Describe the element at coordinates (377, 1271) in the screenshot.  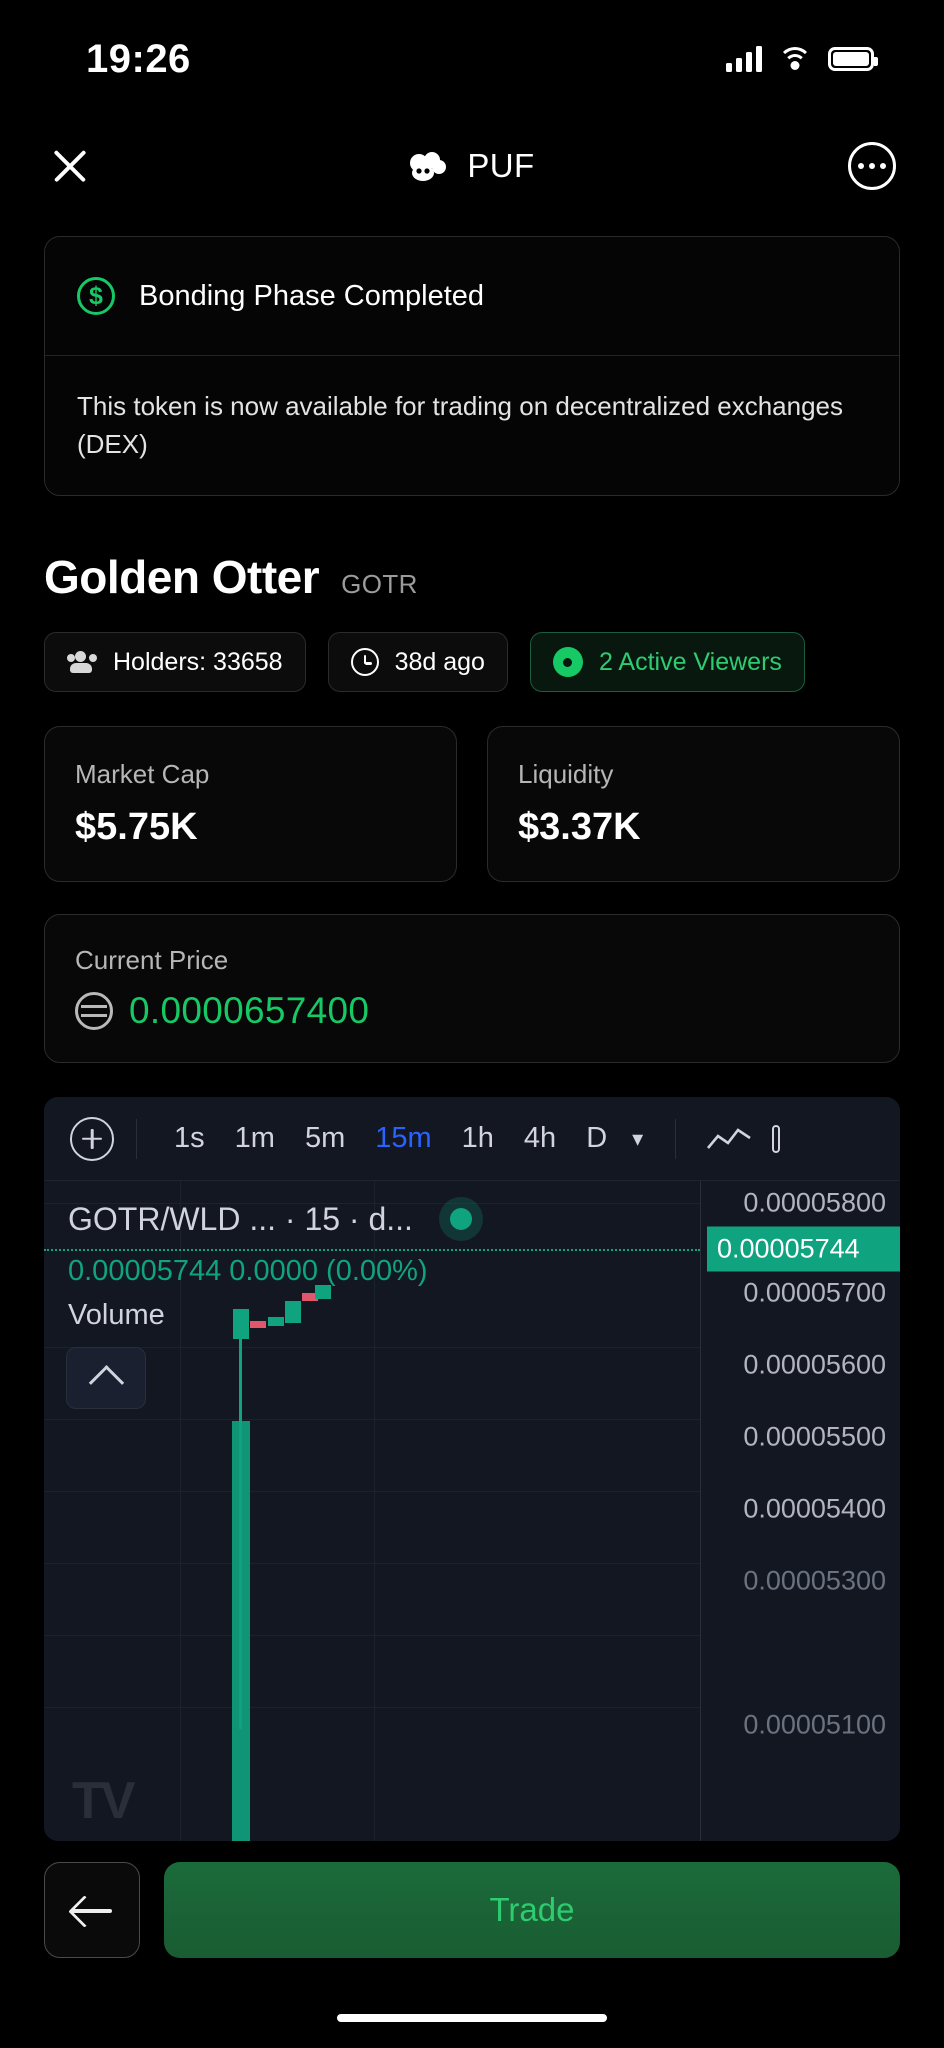
I see `chart-change-pct: (0.00%)` at that location.